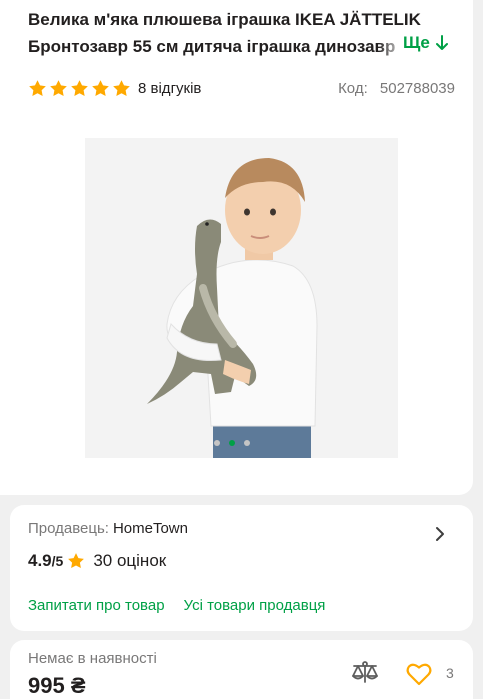 The height and width of the screenshot is (699, 483). What do you see at coordinates (365, 673) in the screenshot?
I see `scales-icon` at bounding box center [365, 673].